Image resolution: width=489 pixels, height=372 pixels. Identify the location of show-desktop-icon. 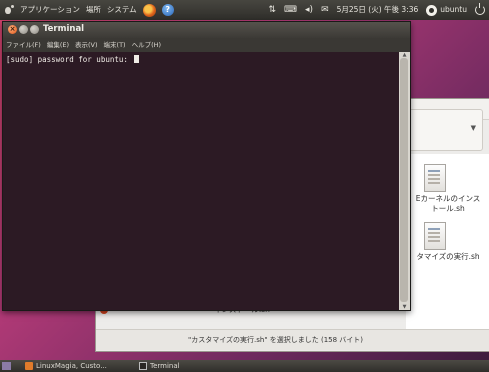
(6, 366).